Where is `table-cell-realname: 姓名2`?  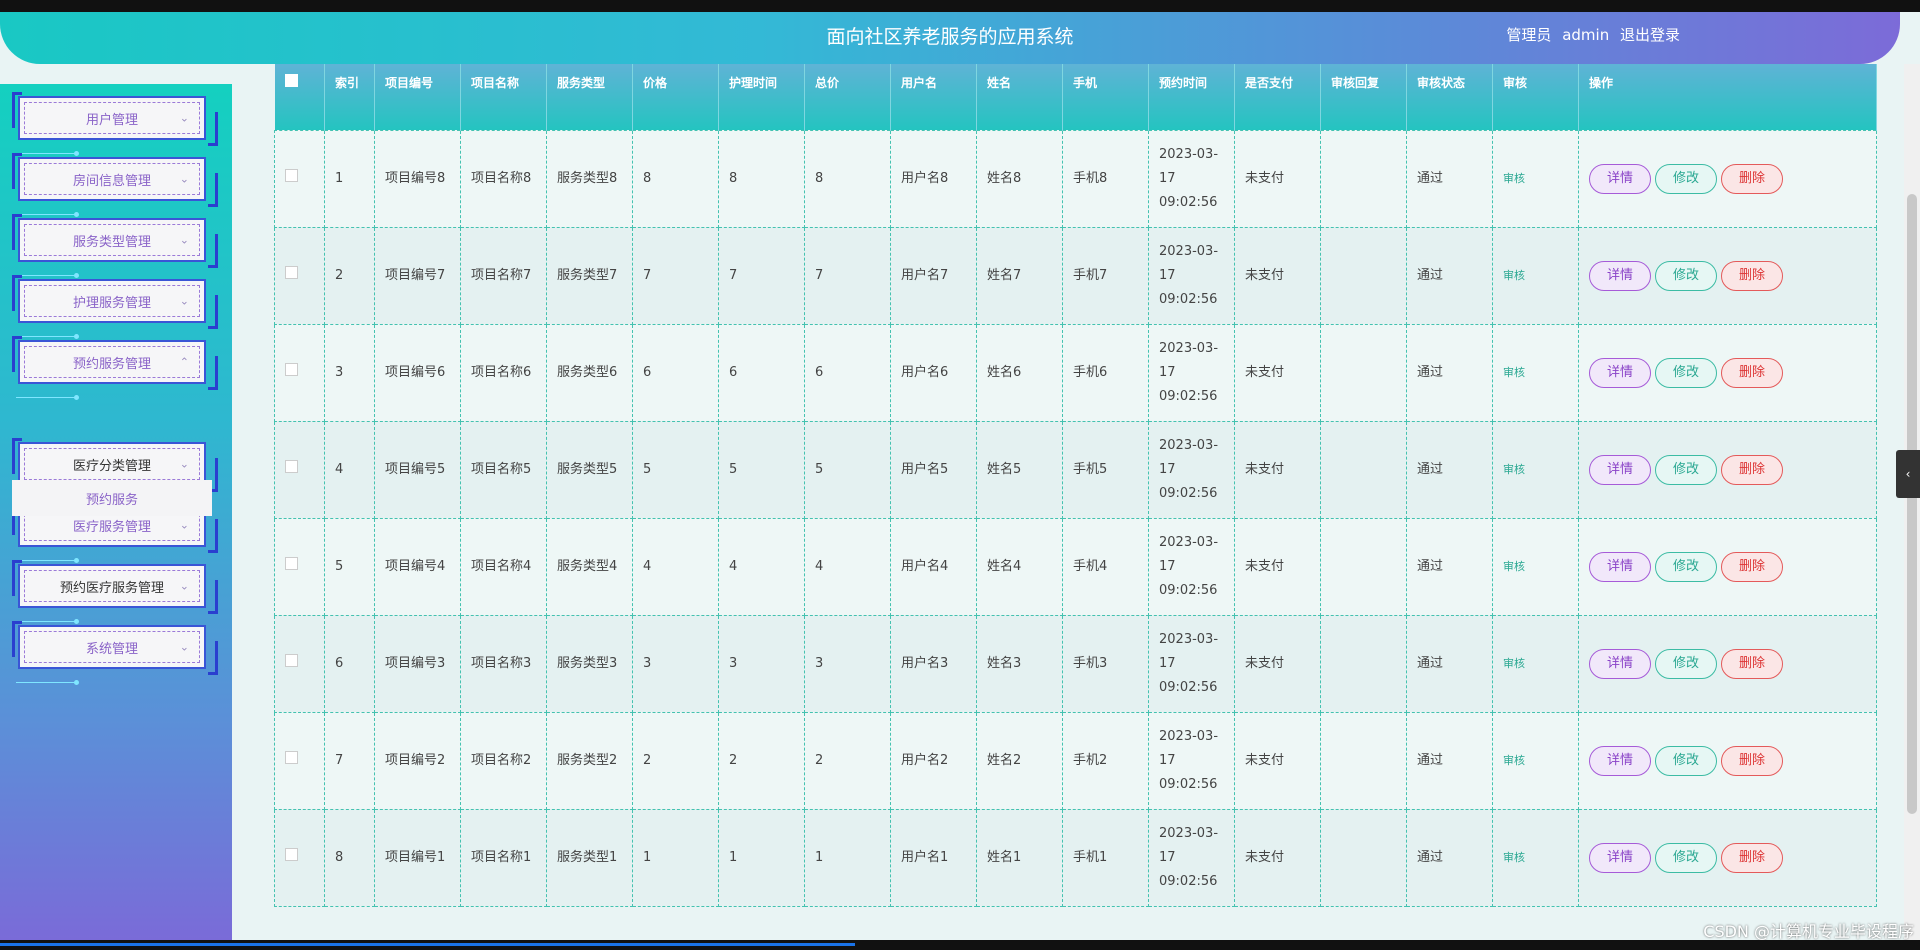
table-cell-realname: 姓名2 is located at coordinates (1019, 760).